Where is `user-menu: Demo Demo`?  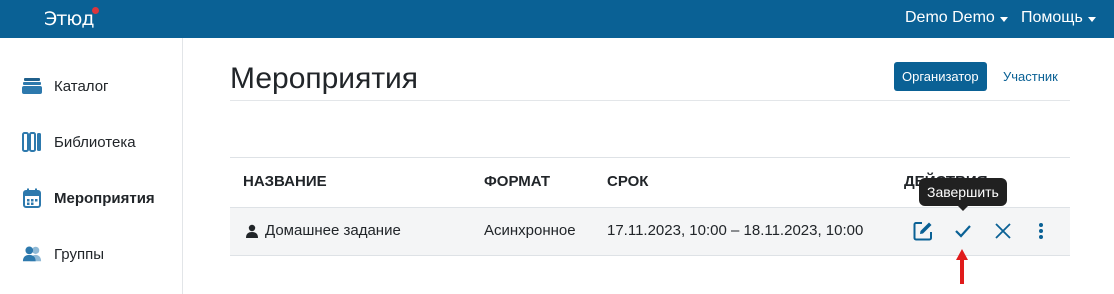 user-menu: Demo Demo is located at coordinates (956, 18).